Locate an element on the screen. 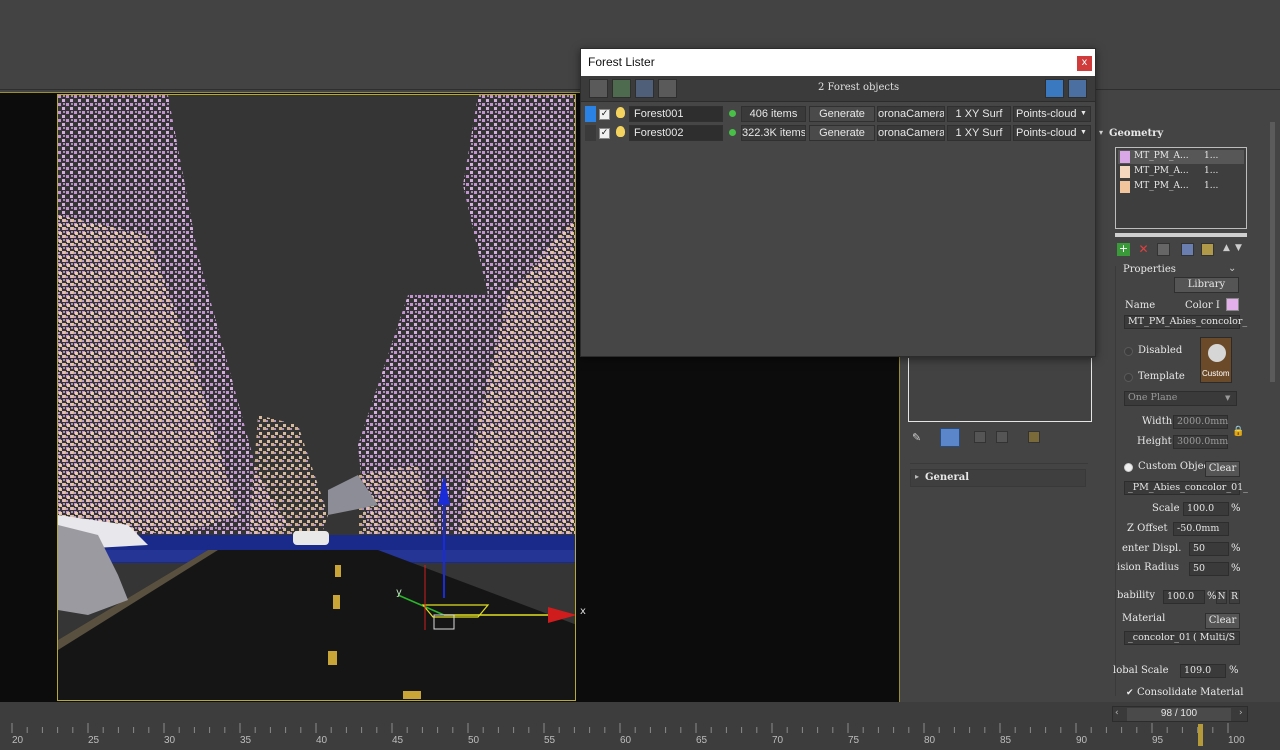 The image size is (1280, 750). show-result-icon is located at coordinates (980, 437).